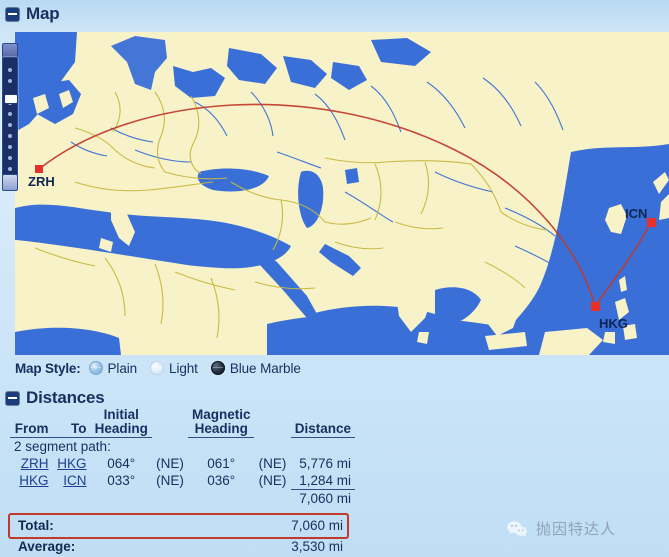 This screenshot has width=669, height=557. I want to click on column-header-from: From, so click(31, 423).